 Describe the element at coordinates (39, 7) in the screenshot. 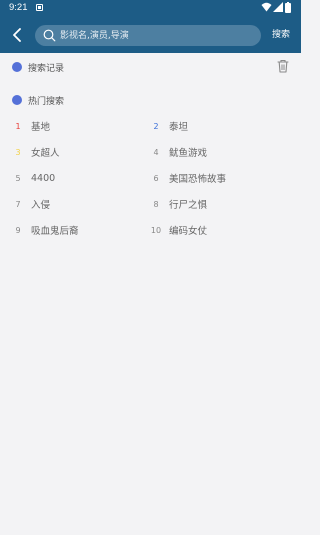

I see `notification-icon` at that location.